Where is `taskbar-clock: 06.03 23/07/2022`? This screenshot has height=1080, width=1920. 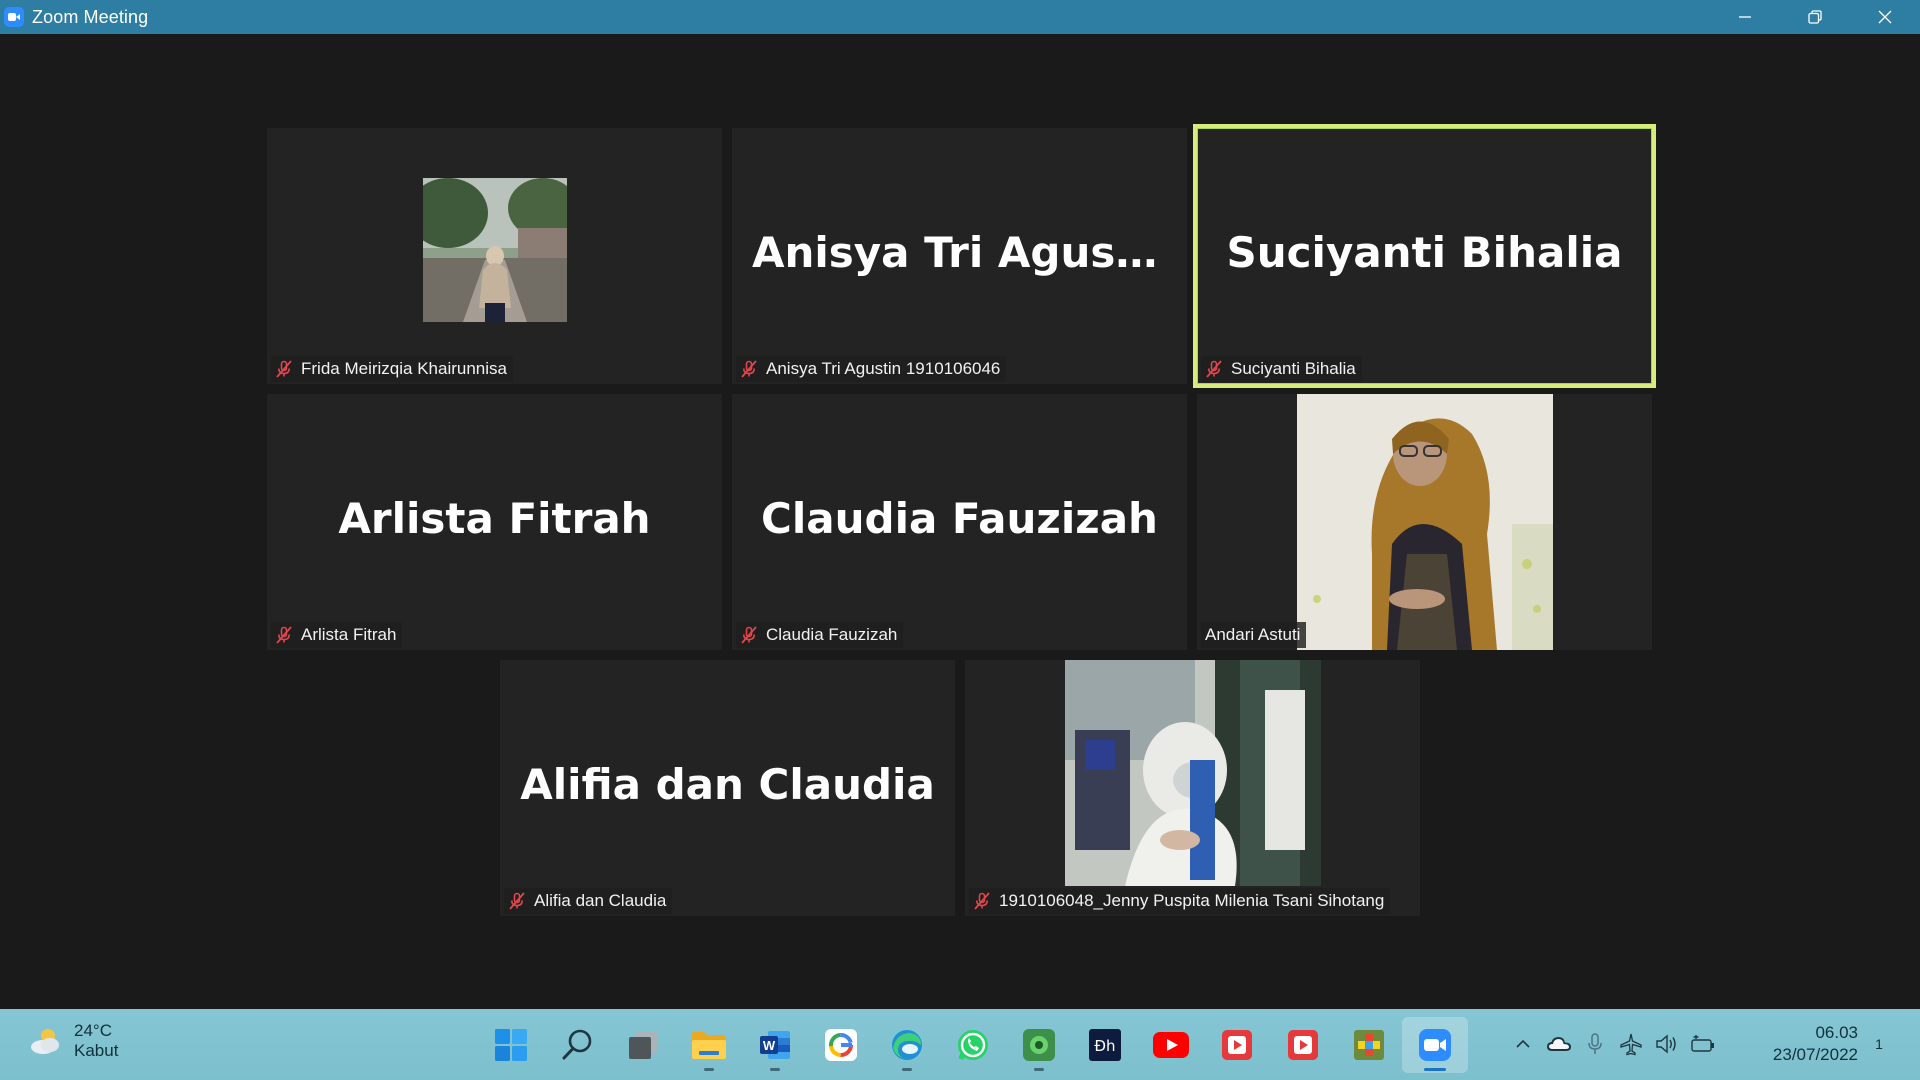
taskbar-clock: 06.03 23/07/2022 is located at coordinates (1803, 1044).